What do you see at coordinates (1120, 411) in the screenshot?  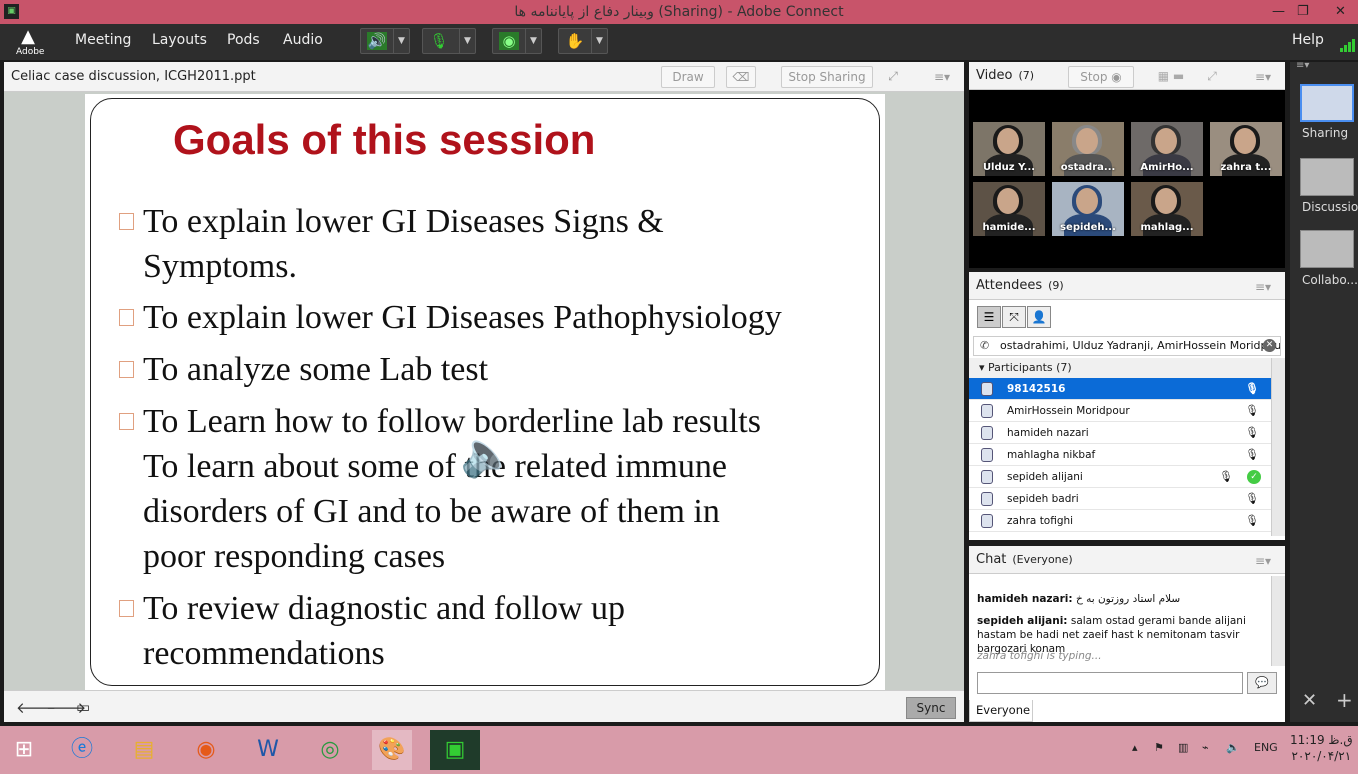 I see `attendee-row: AmirHossein Moridpour 🎙` at bounding box center [1120, 411].